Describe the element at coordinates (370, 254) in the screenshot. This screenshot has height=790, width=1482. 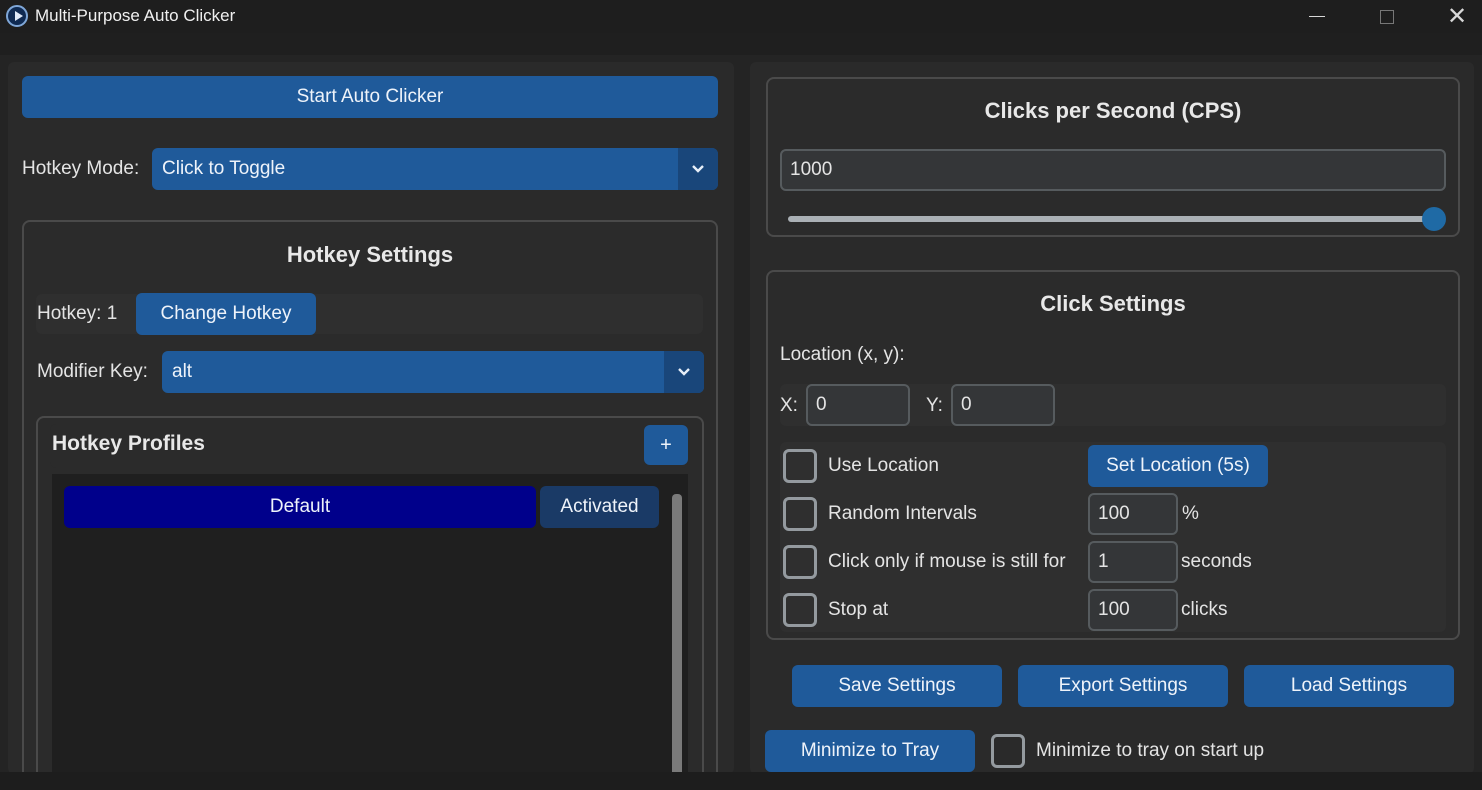
I see `hotkey-settings-title: Hotkey Settings` at that location.